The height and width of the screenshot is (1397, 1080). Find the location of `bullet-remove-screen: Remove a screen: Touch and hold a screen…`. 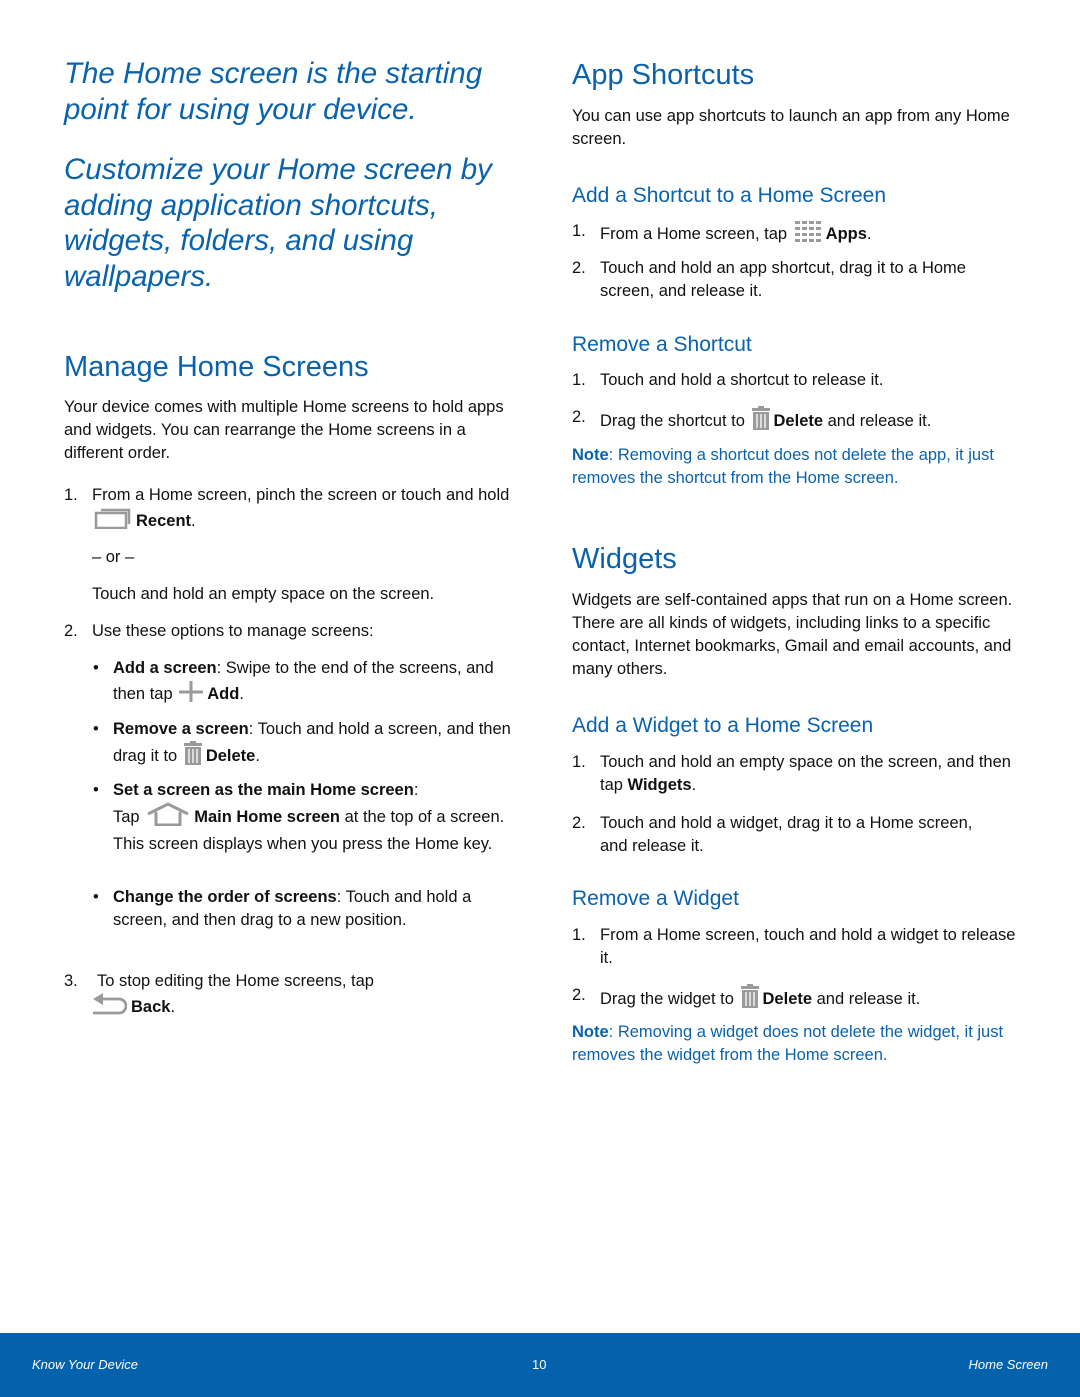

bullet-remove-screen: Remove a screen: Touch and hold a screen… is located at coordinates (313, 745).